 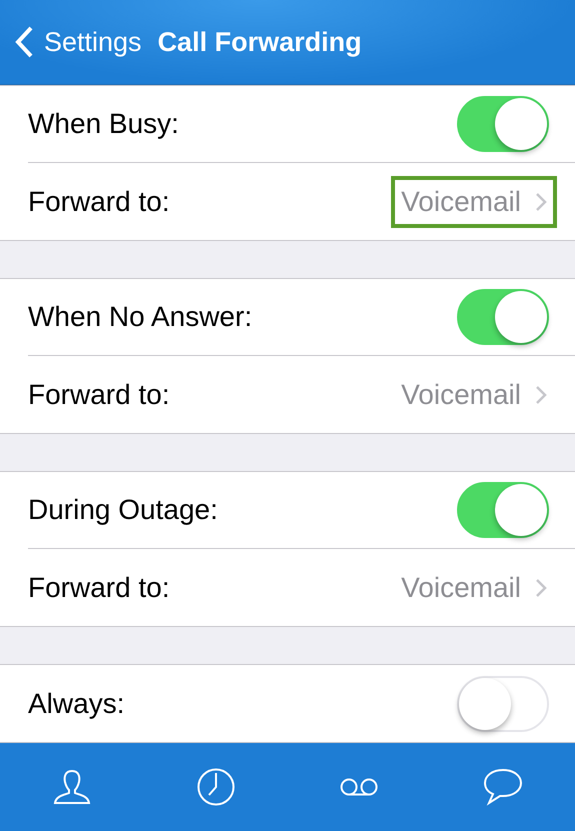 I want to click on setting-label: Always:, so click(x=76, y=704).